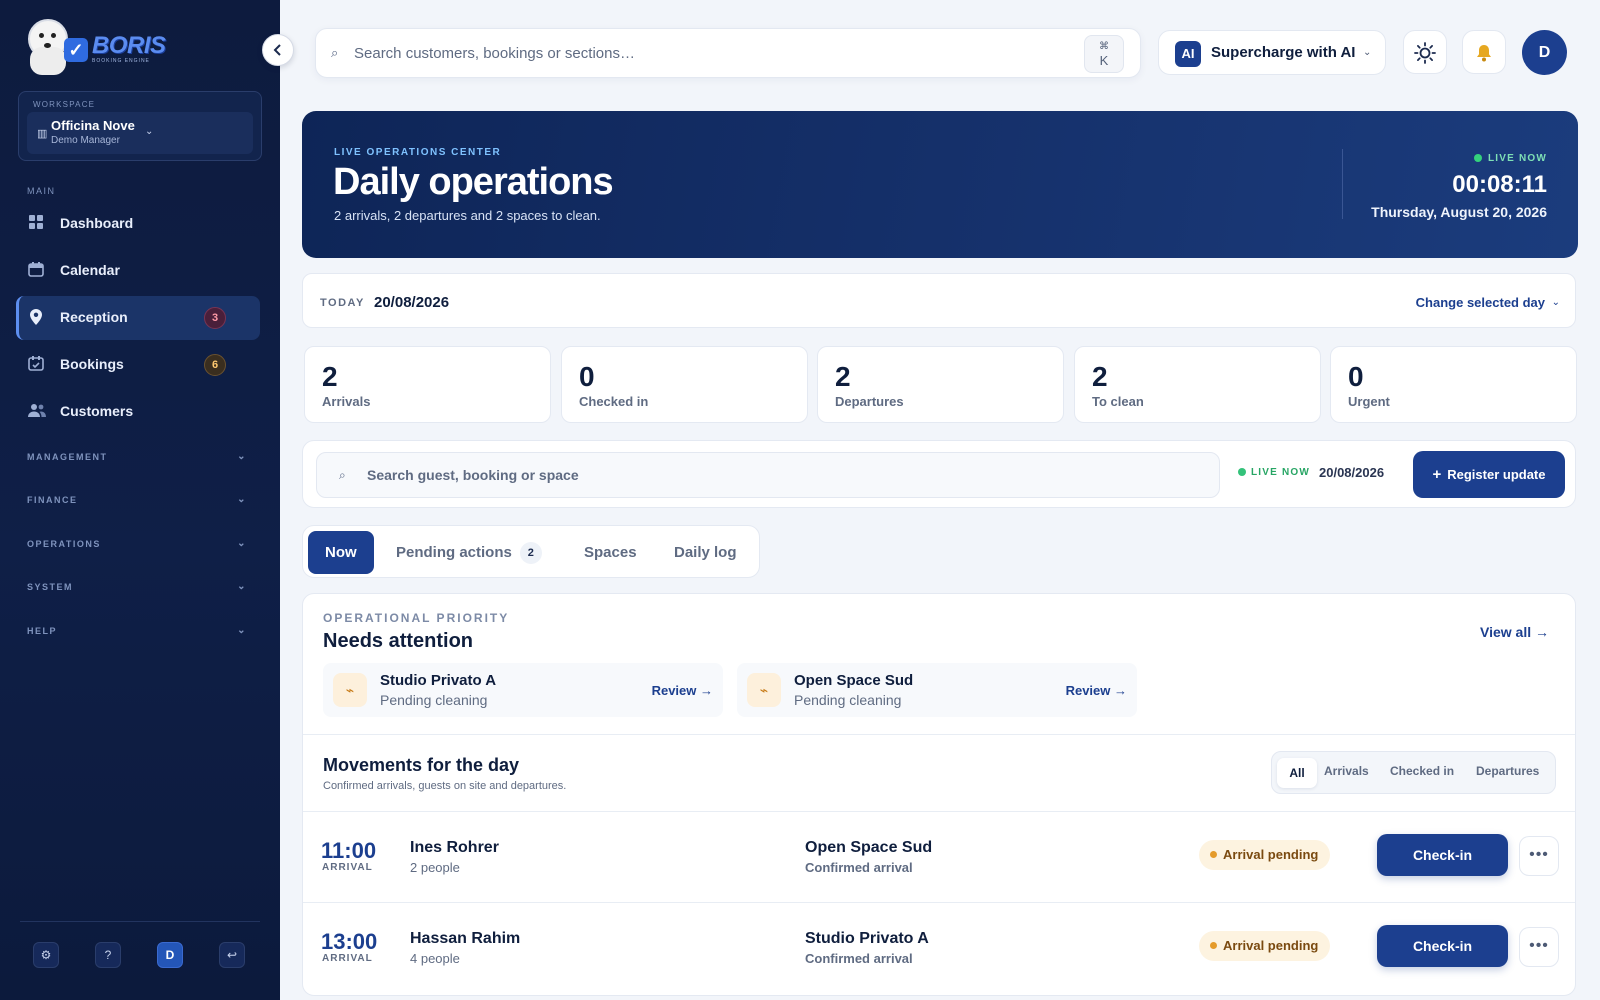 The image size is (1600, 1000). I want to click on chevron-left-icon, so click(277, 50).